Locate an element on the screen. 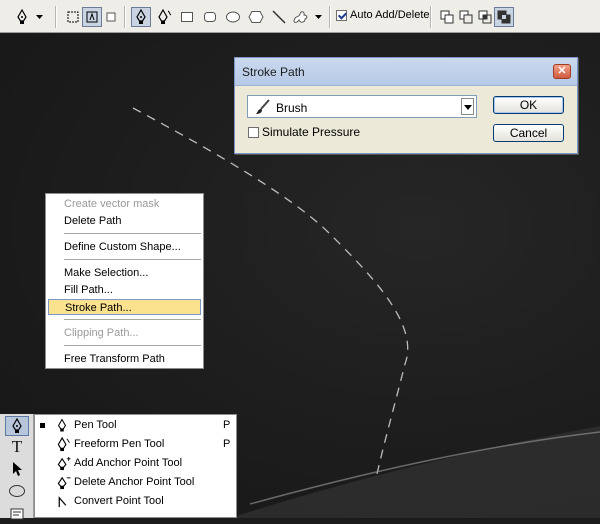 The width and height of the screenshot is (600, 524). simulate-pressure-group: Simulate Pressure is located at coordinates (304, 132).